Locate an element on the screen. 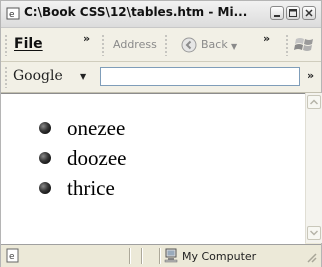 The height and width of the screenshot is (267, 322). minimize-button is located at coordinates (277, 13).